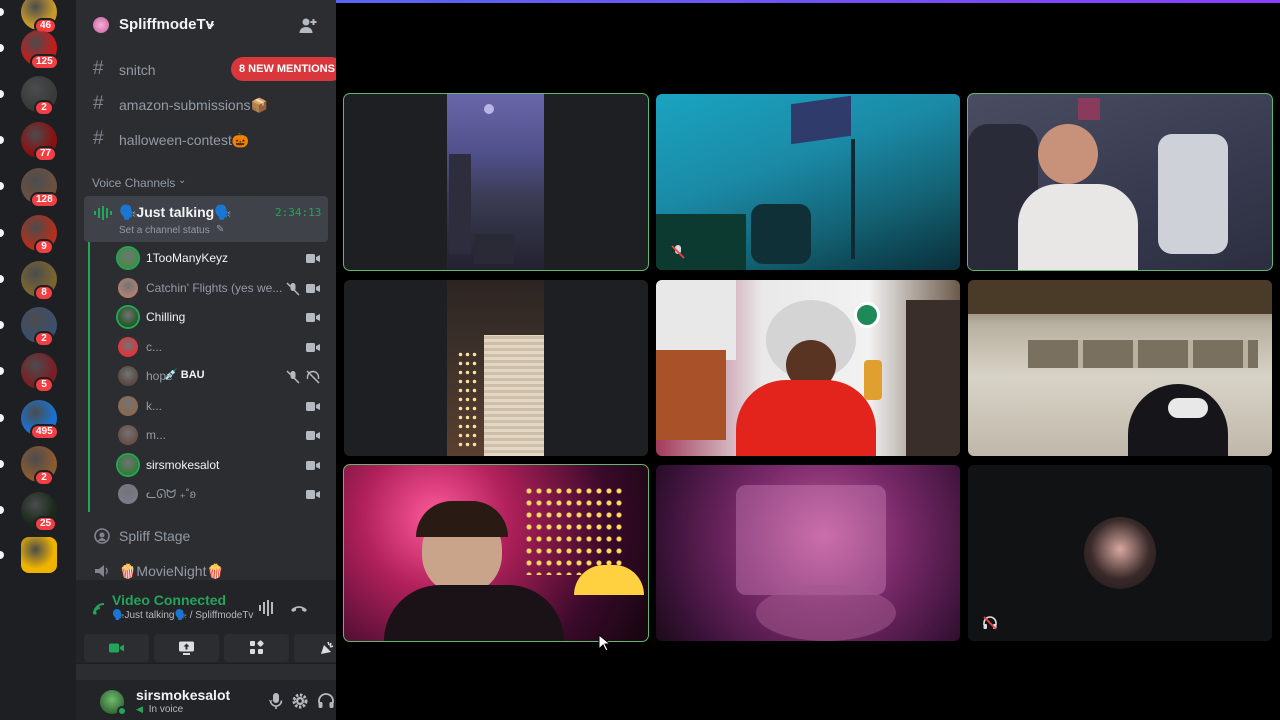  I want to click on call-timer: 2:34:13, so click(298, 212).